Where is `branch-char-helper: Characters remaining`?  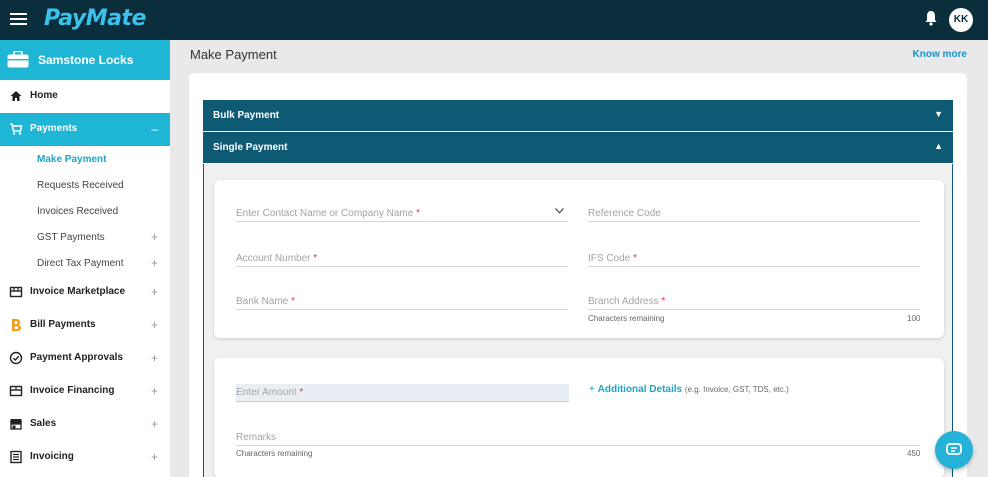
branch-char-helper: Characters remaining is located at coordinates (626, 318).